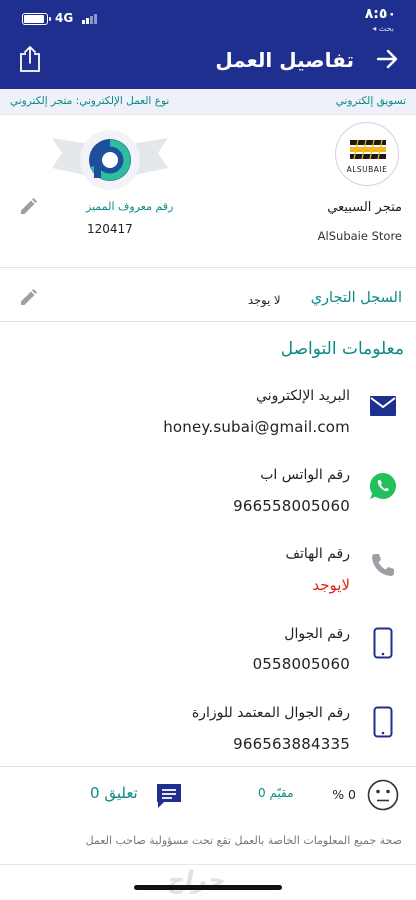 This screenshot has width=416, height=900. Describe the element at coordinates (64, 18) in the screenshot. I see `network-label: 4G` at that location.